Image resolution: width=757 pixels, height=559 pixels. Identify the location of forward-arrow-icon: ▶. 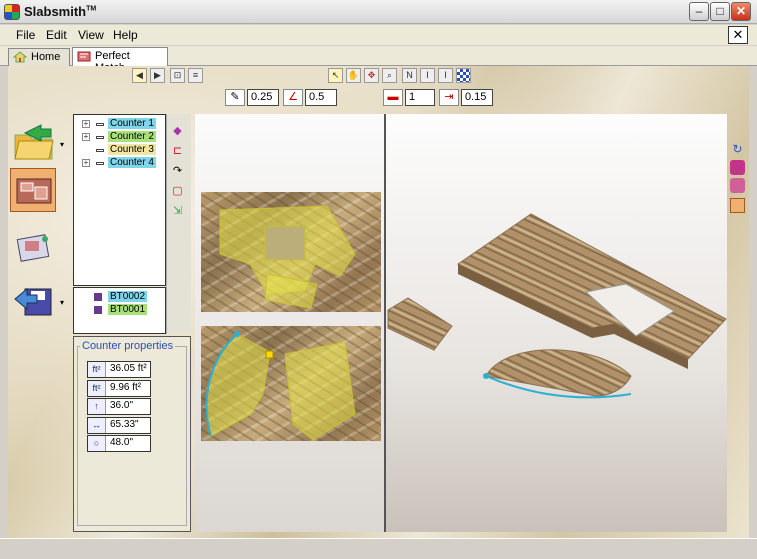
(157, 75).